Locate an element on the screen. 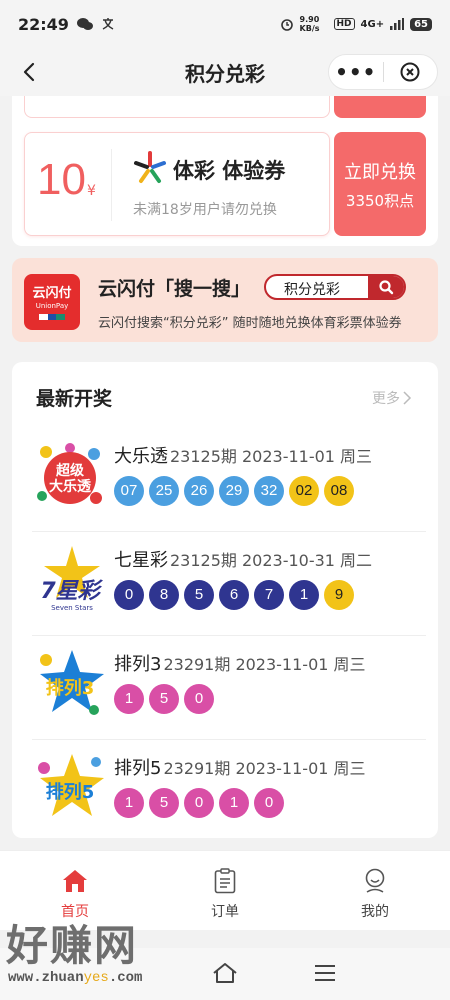 This screenshot has height=1000, width=450. system-home-icon is located at coordinates (225, 973).